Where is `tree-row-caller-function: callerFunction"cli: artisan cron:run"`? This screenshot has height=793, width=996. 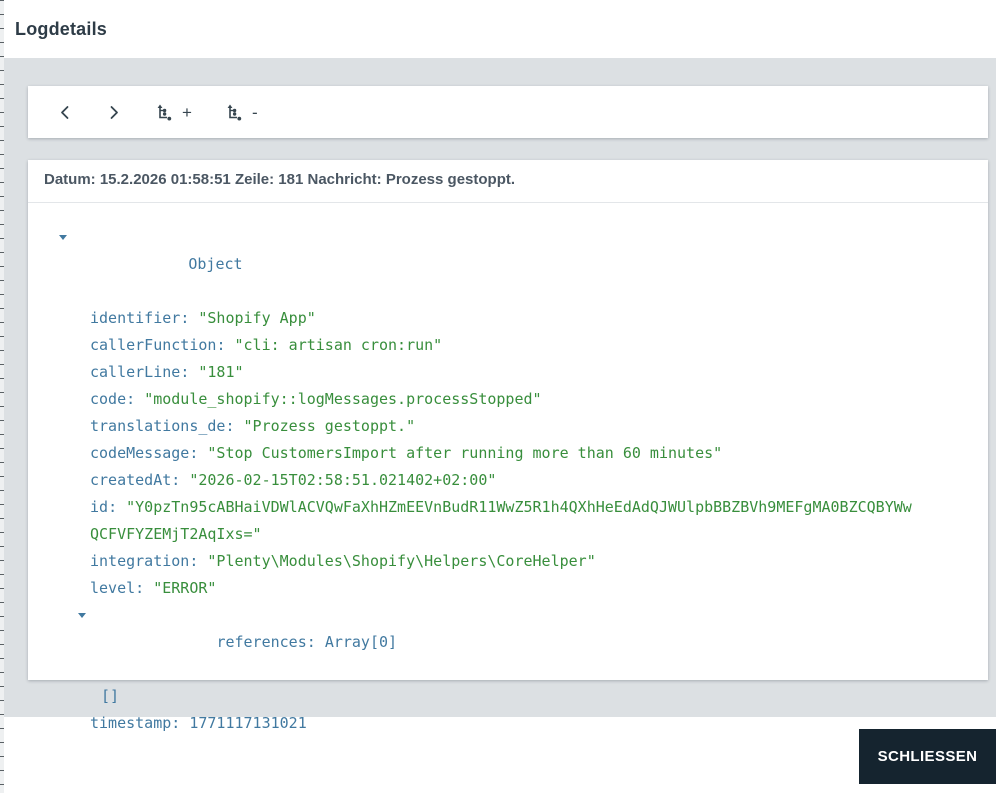 tree-row-caller-function: callerFunction"cli: artisan cron:run" is located at coordinates (501, 345).